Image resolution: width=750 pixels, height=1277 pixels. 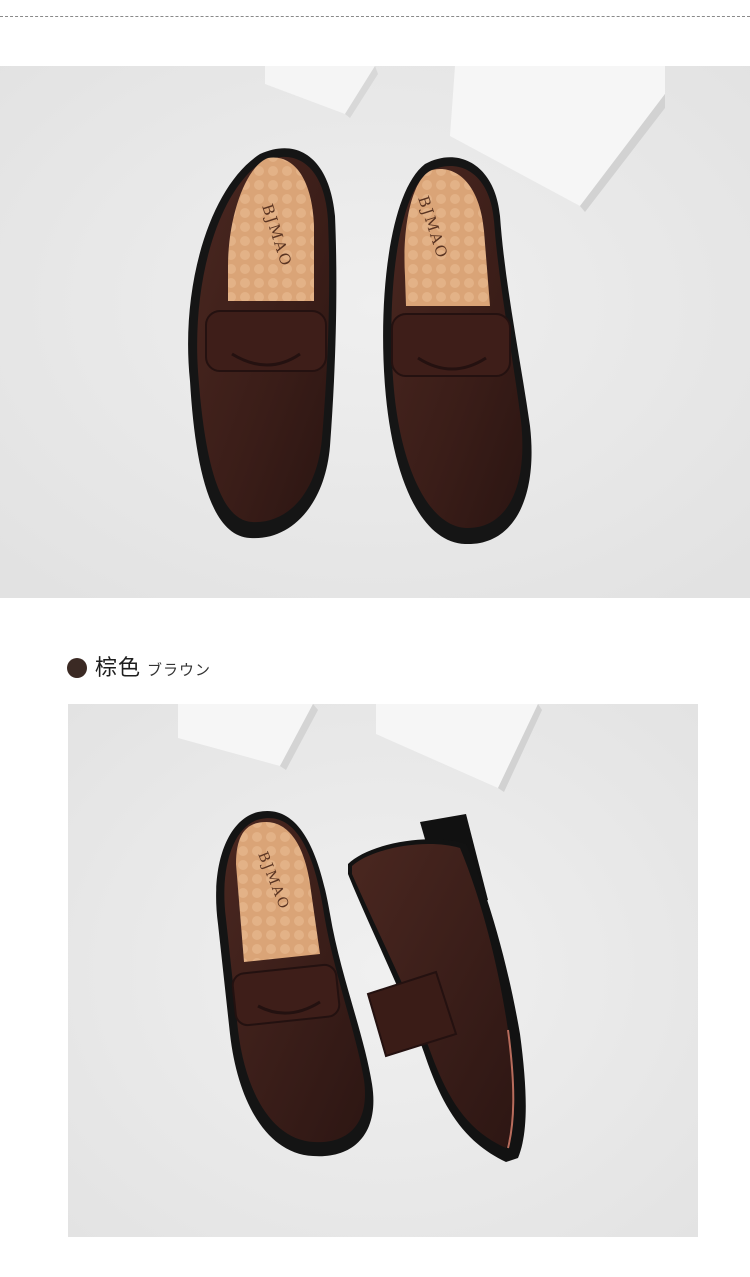 I want to click on color-name: 棕色, so click(x=118, y=668).